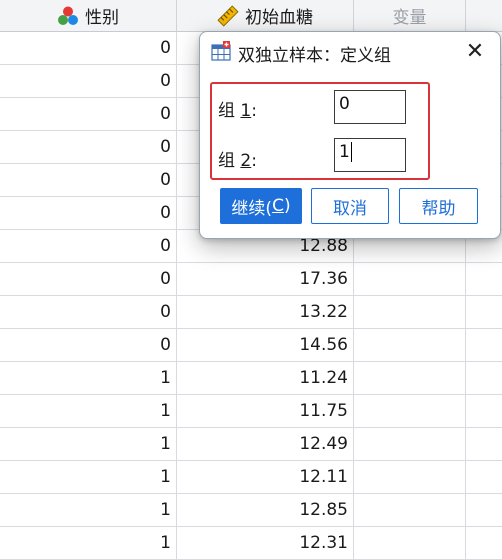  I want to click on group2-input: 1, so click(370, 155).